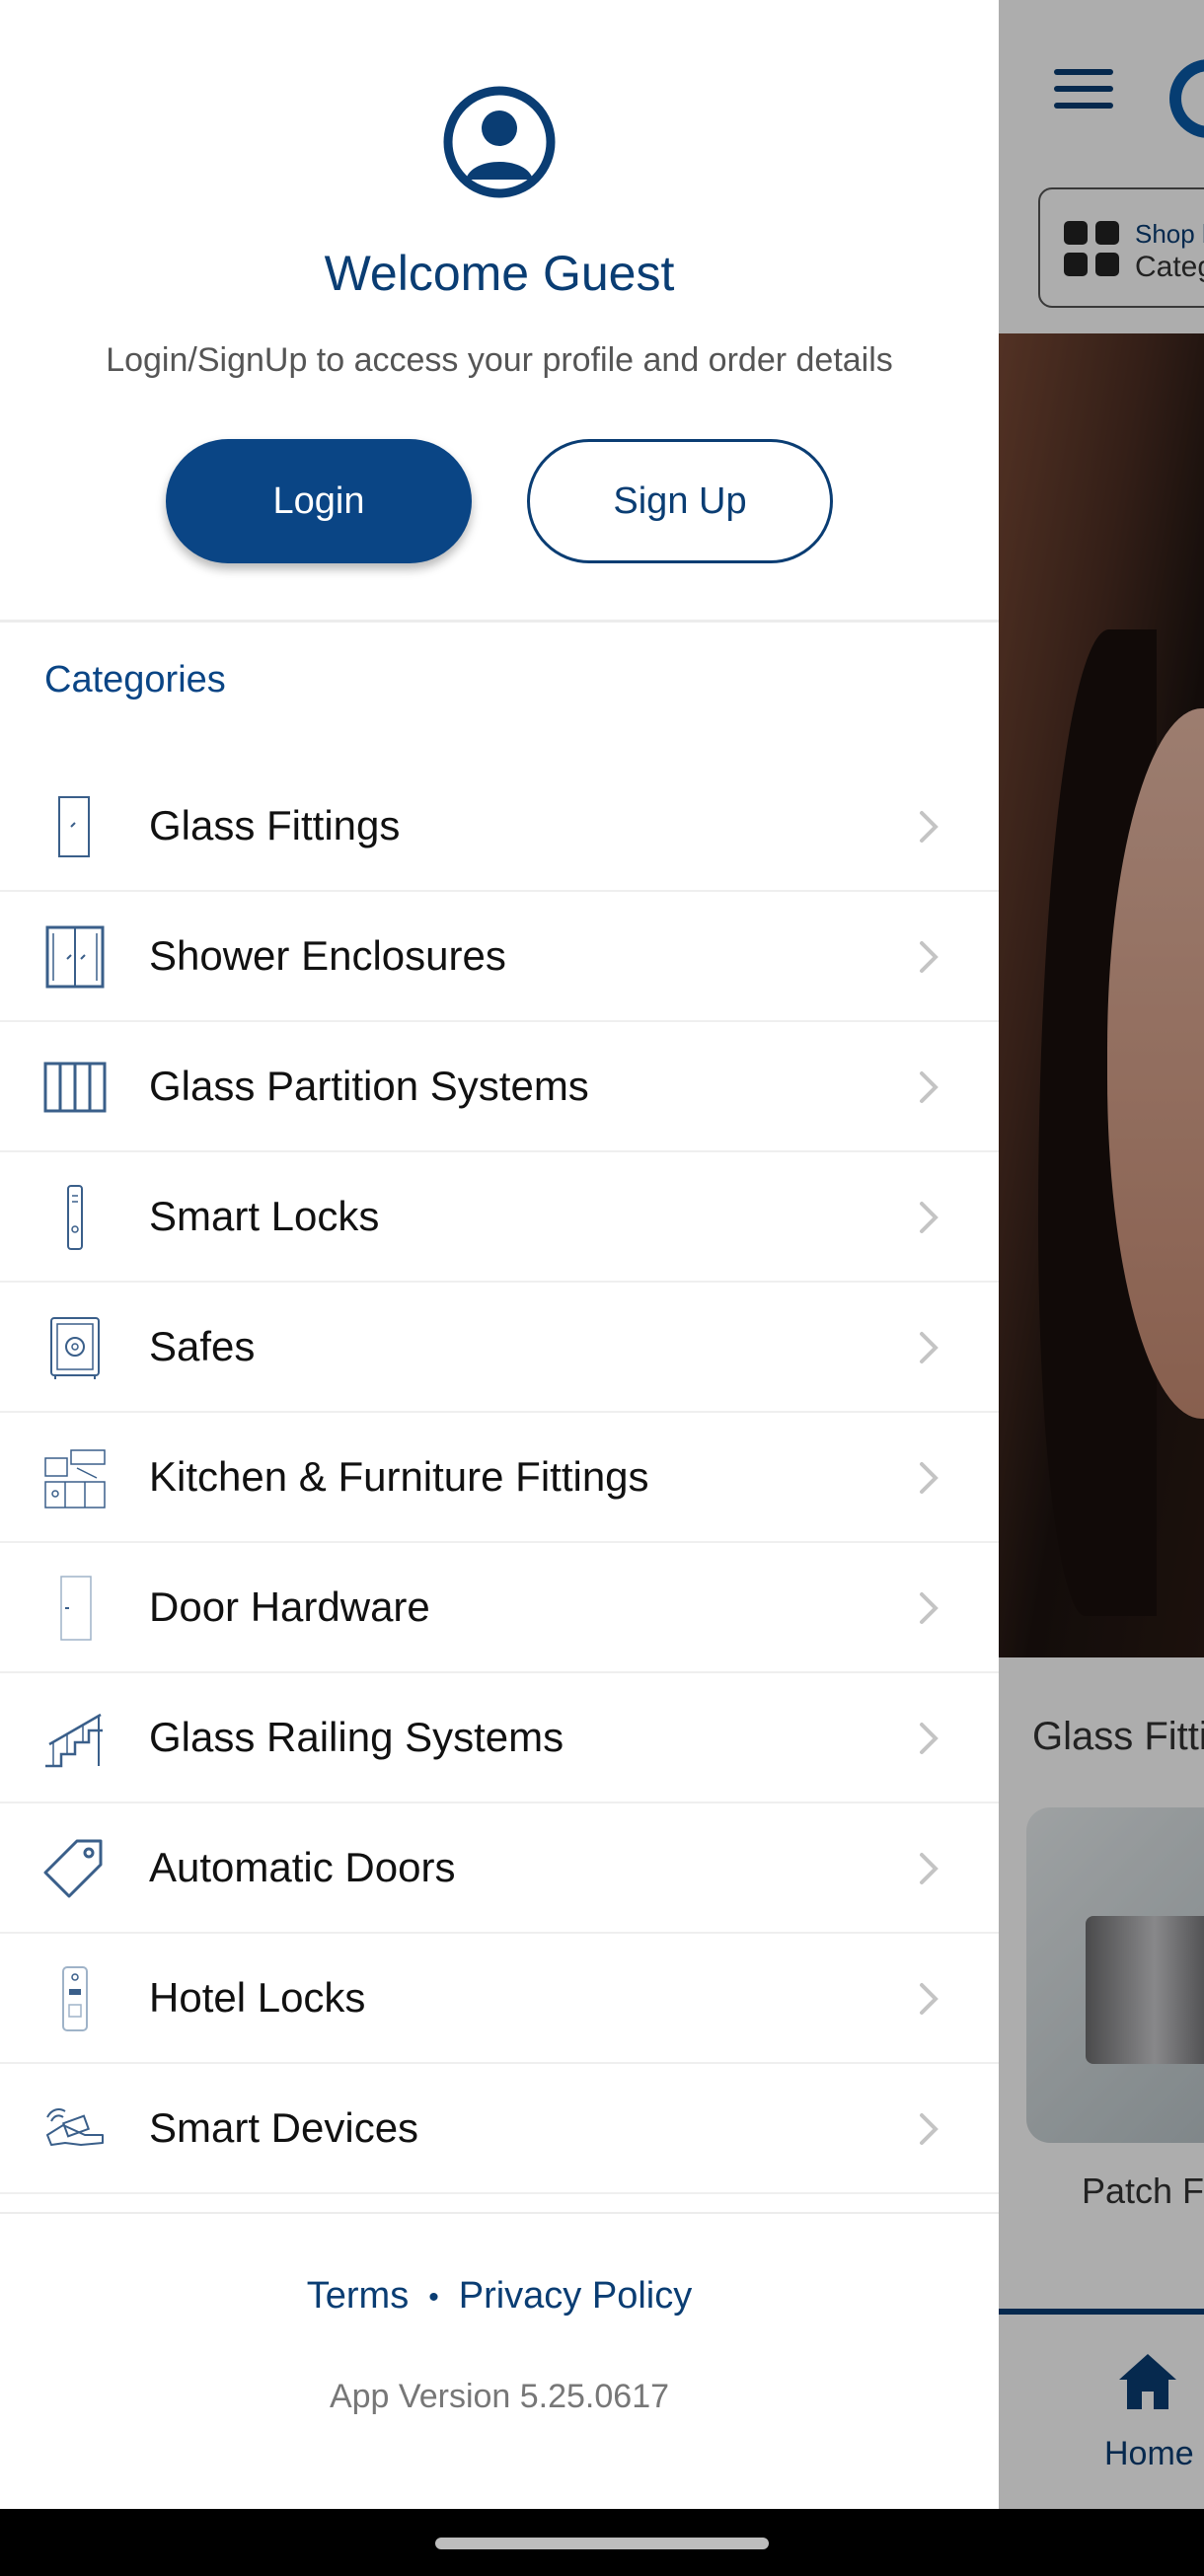  Describe the element at coordinates (74, 1740) in the screenshot. I see `railing-icon` at that location.